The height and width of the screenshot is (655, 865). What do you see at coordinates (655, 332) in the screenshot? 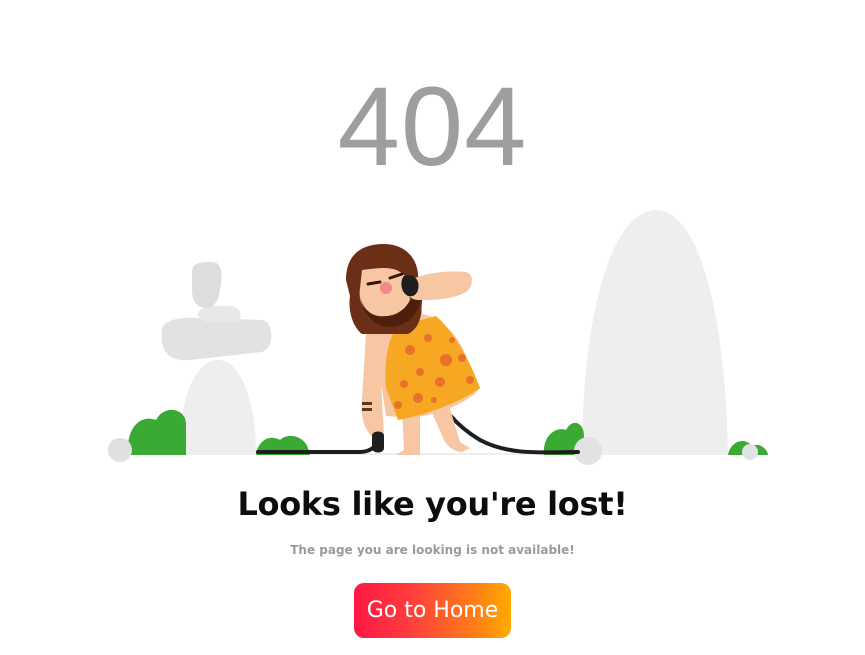
I see `tall-rock-icon` at bounding box center [655, 332].